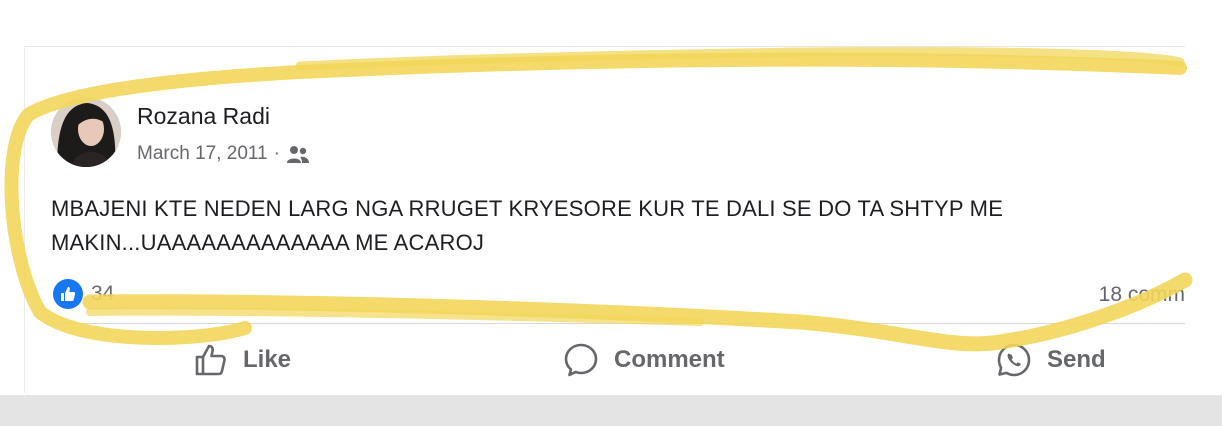 The image size is (1222, 426). What do you see at coordinates (267, 359) in the screenshot?
I see `like-label: Like` at bounding box center [267, 359].